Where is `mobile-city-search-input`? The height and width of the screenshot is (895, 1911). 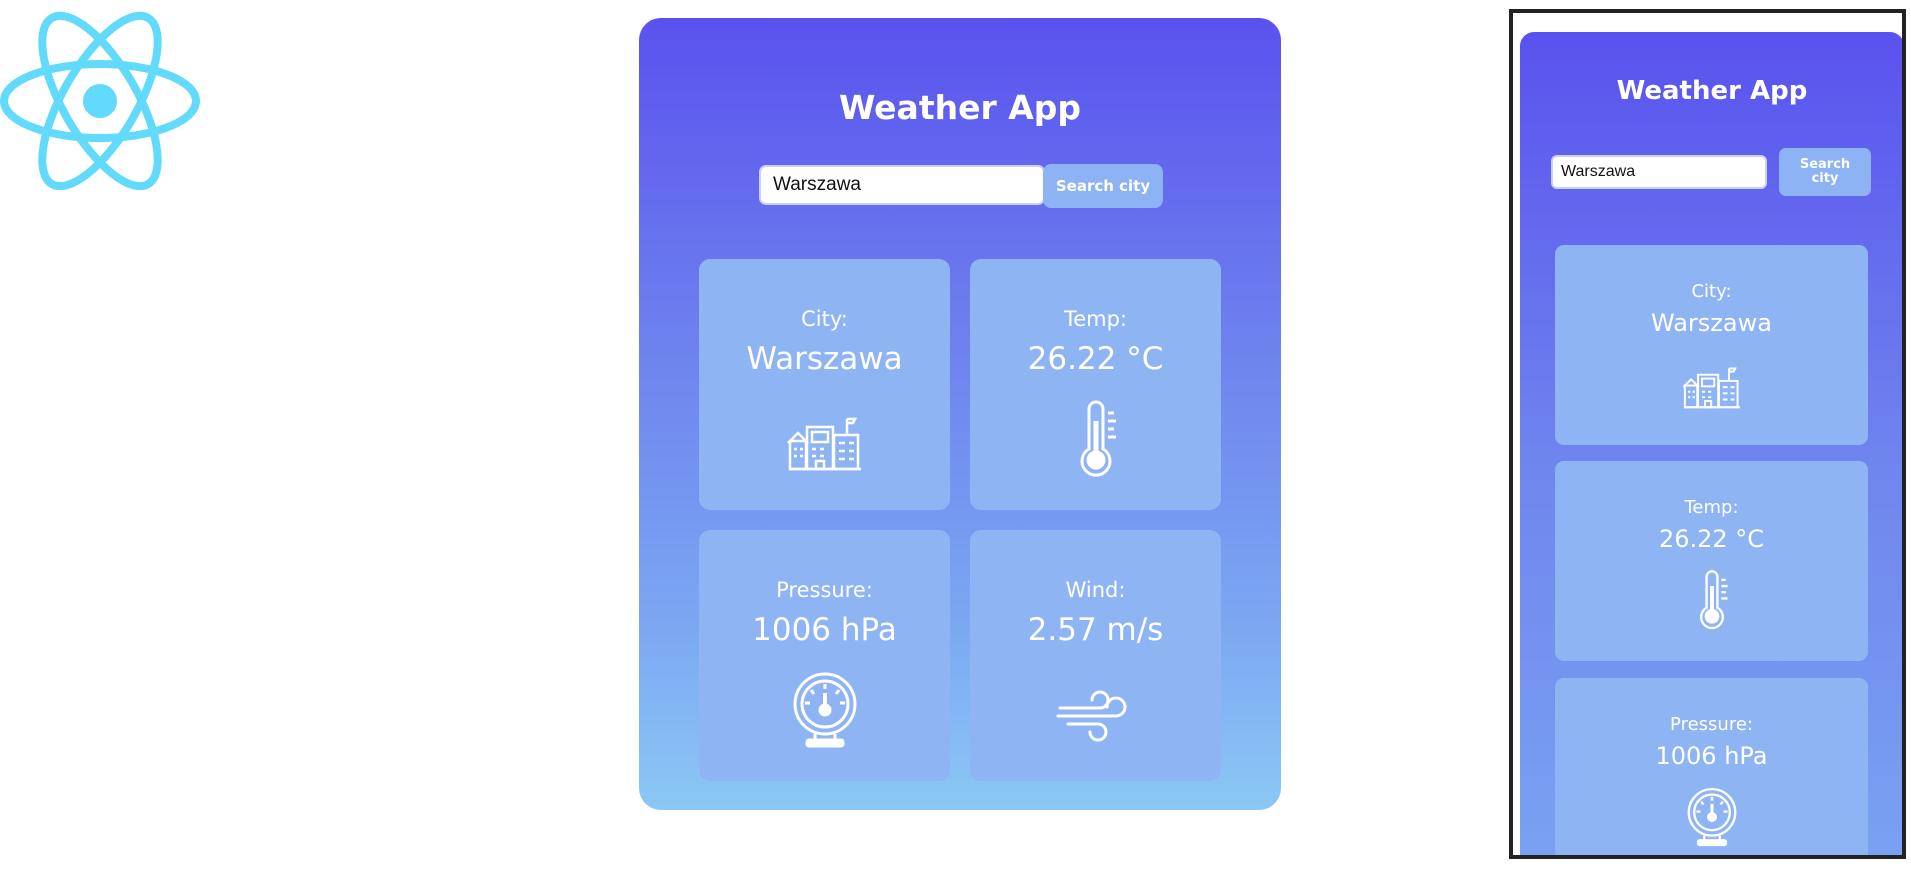 mobile-city-search-input is located at coordinates (1659, 172).